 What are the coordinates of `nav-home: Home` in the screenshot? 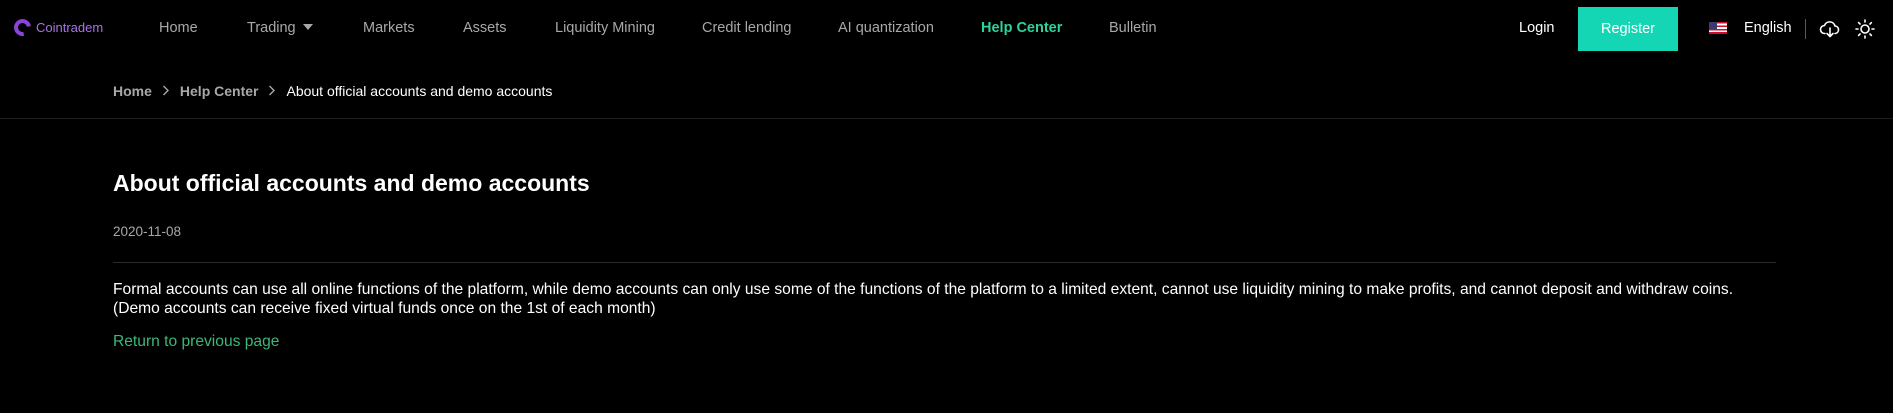 It's located at (178, 28).